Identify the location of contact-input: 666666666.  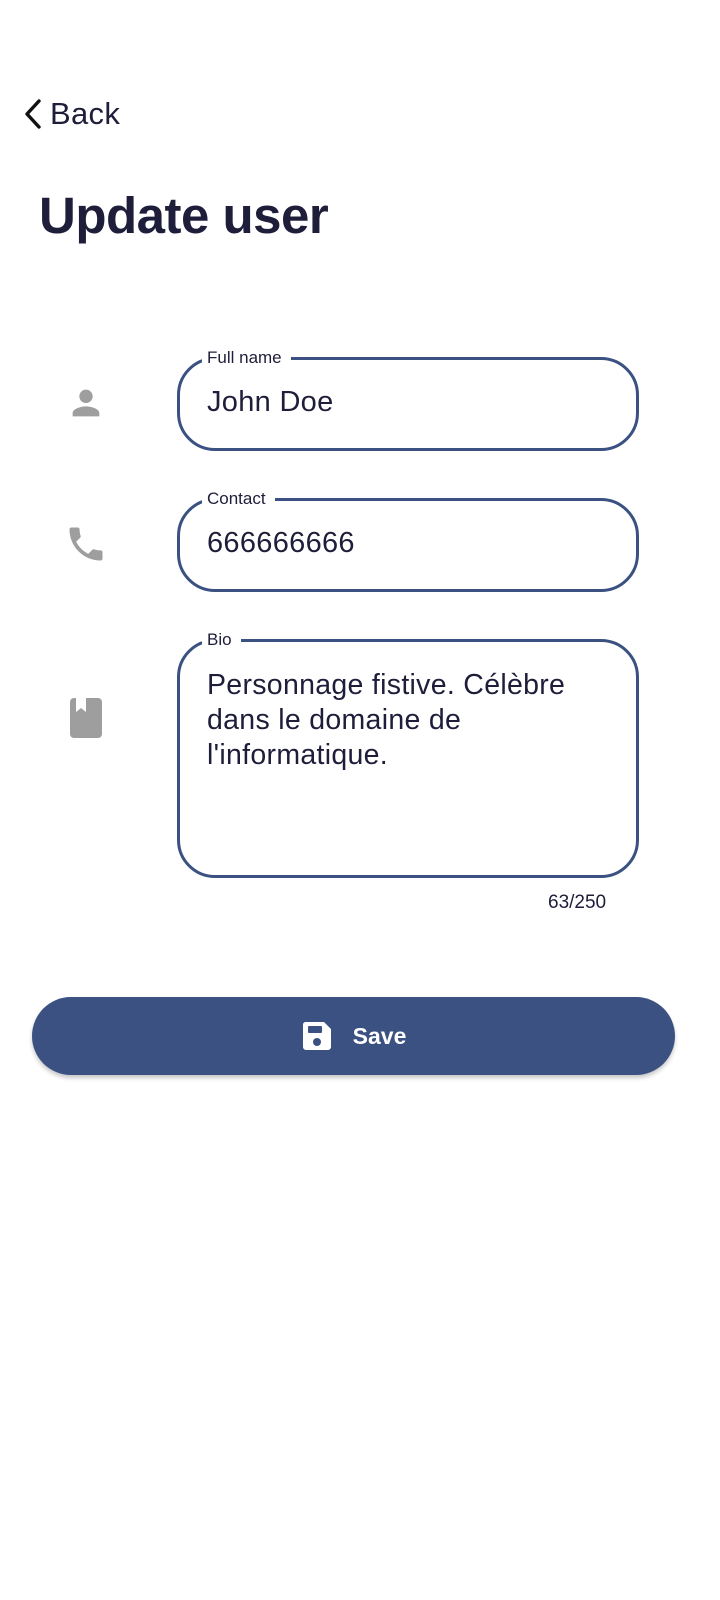
(281, 543).